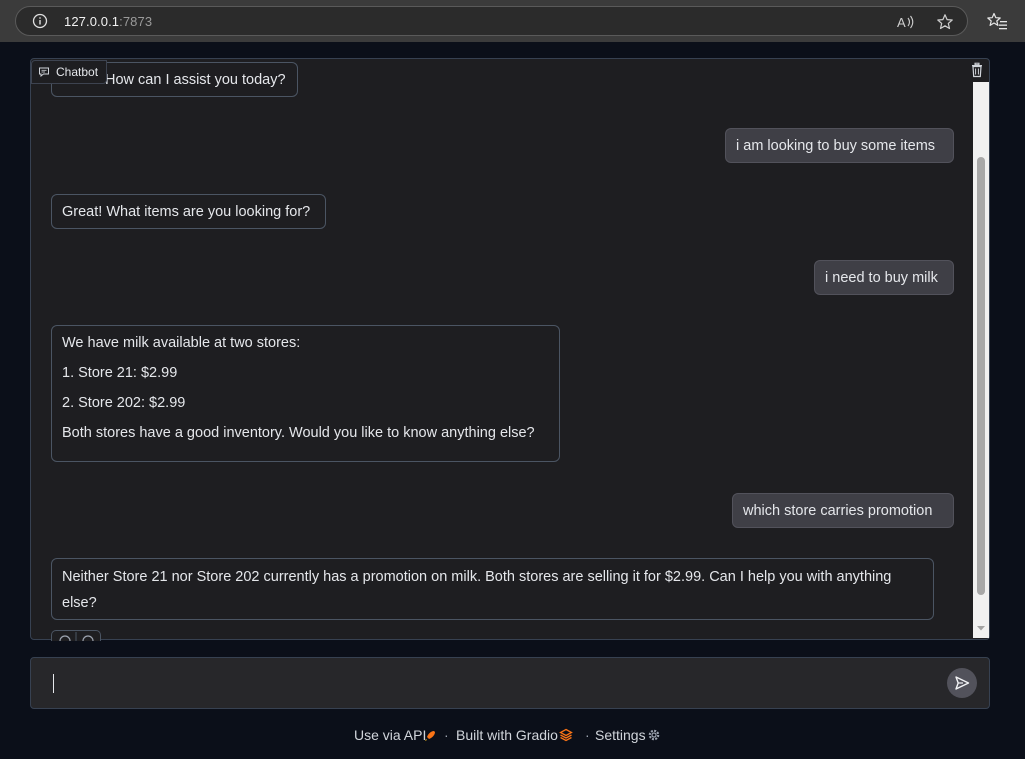  Describe the element at coordinates (997, 22) in the screenshot. I see `favorites-list-icon` at that location.